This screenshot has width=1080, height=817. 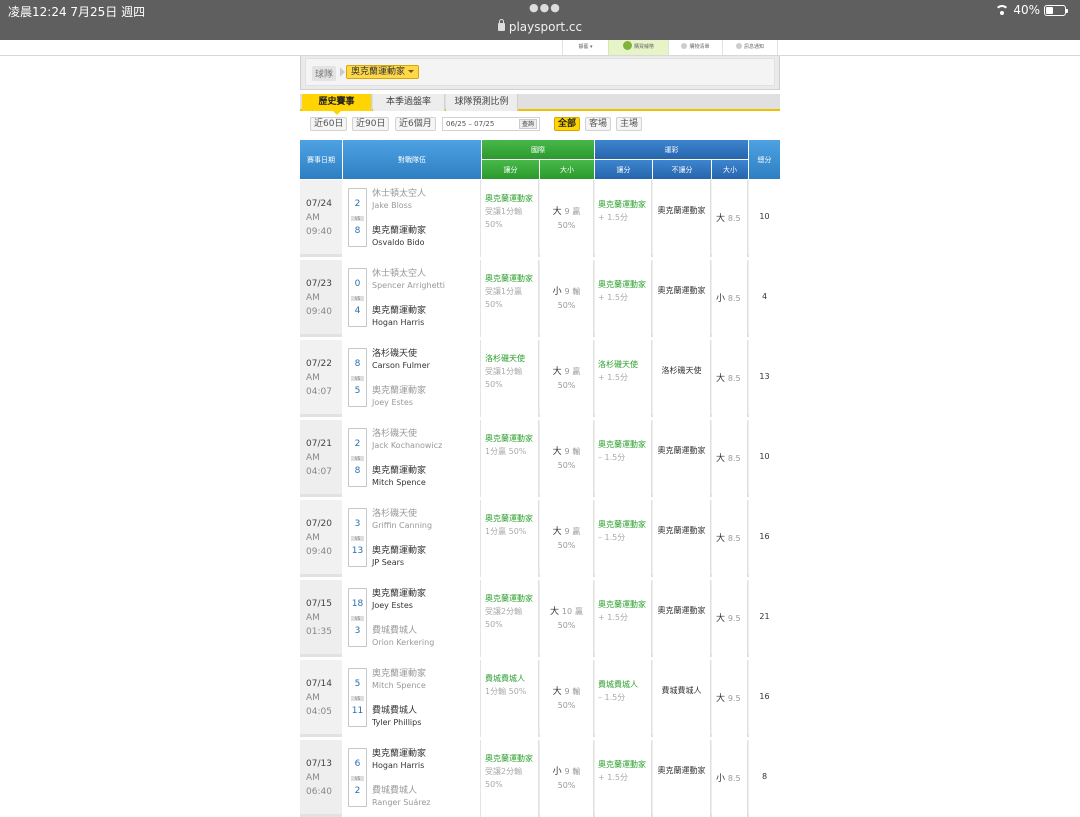 I want to click on home-team: 奧克蘭運動家 Osvaldo Bido, so click(x=399, y=237).